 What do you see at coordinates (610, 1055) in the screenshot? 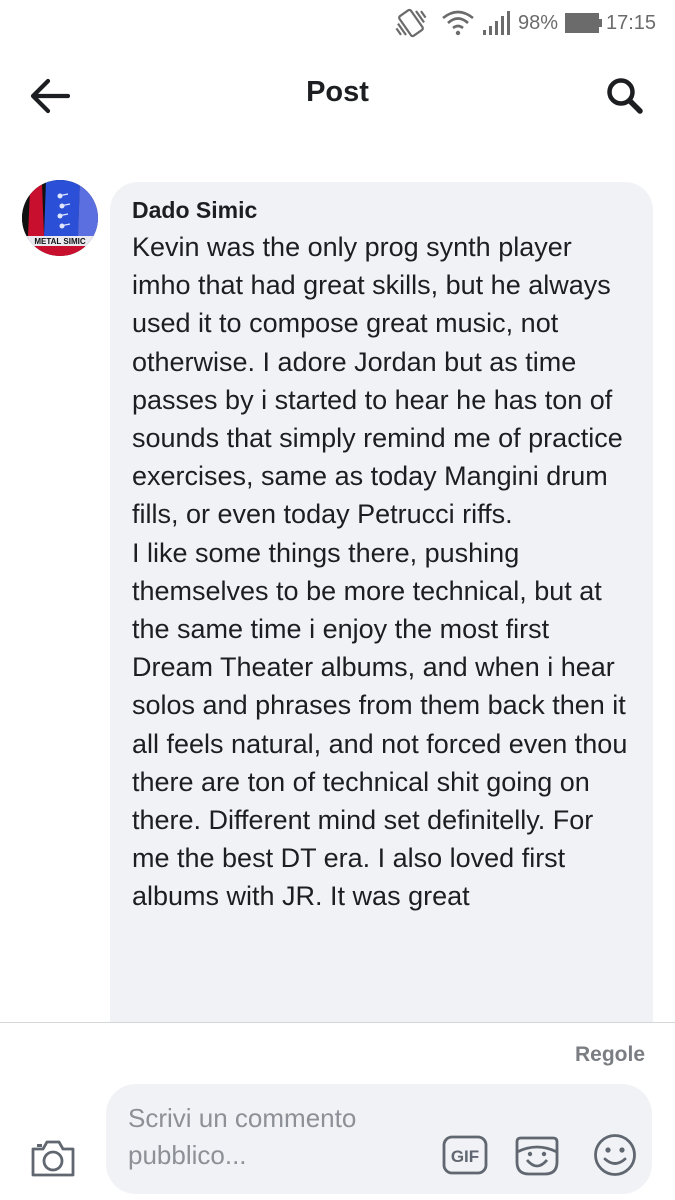
I see `rules-link: Regole` at bounding box center [610, 1055].